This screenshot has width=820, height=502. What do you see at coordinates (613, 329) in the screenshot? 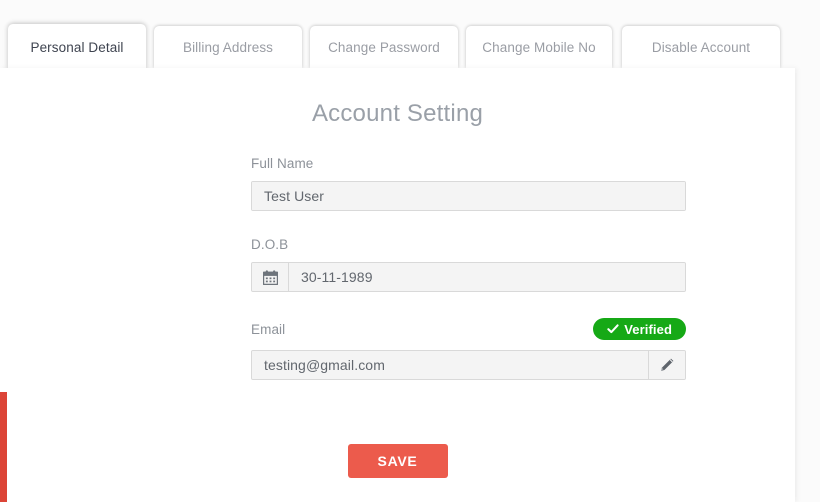
I see `check-icon` at bounding box center [613, 329].